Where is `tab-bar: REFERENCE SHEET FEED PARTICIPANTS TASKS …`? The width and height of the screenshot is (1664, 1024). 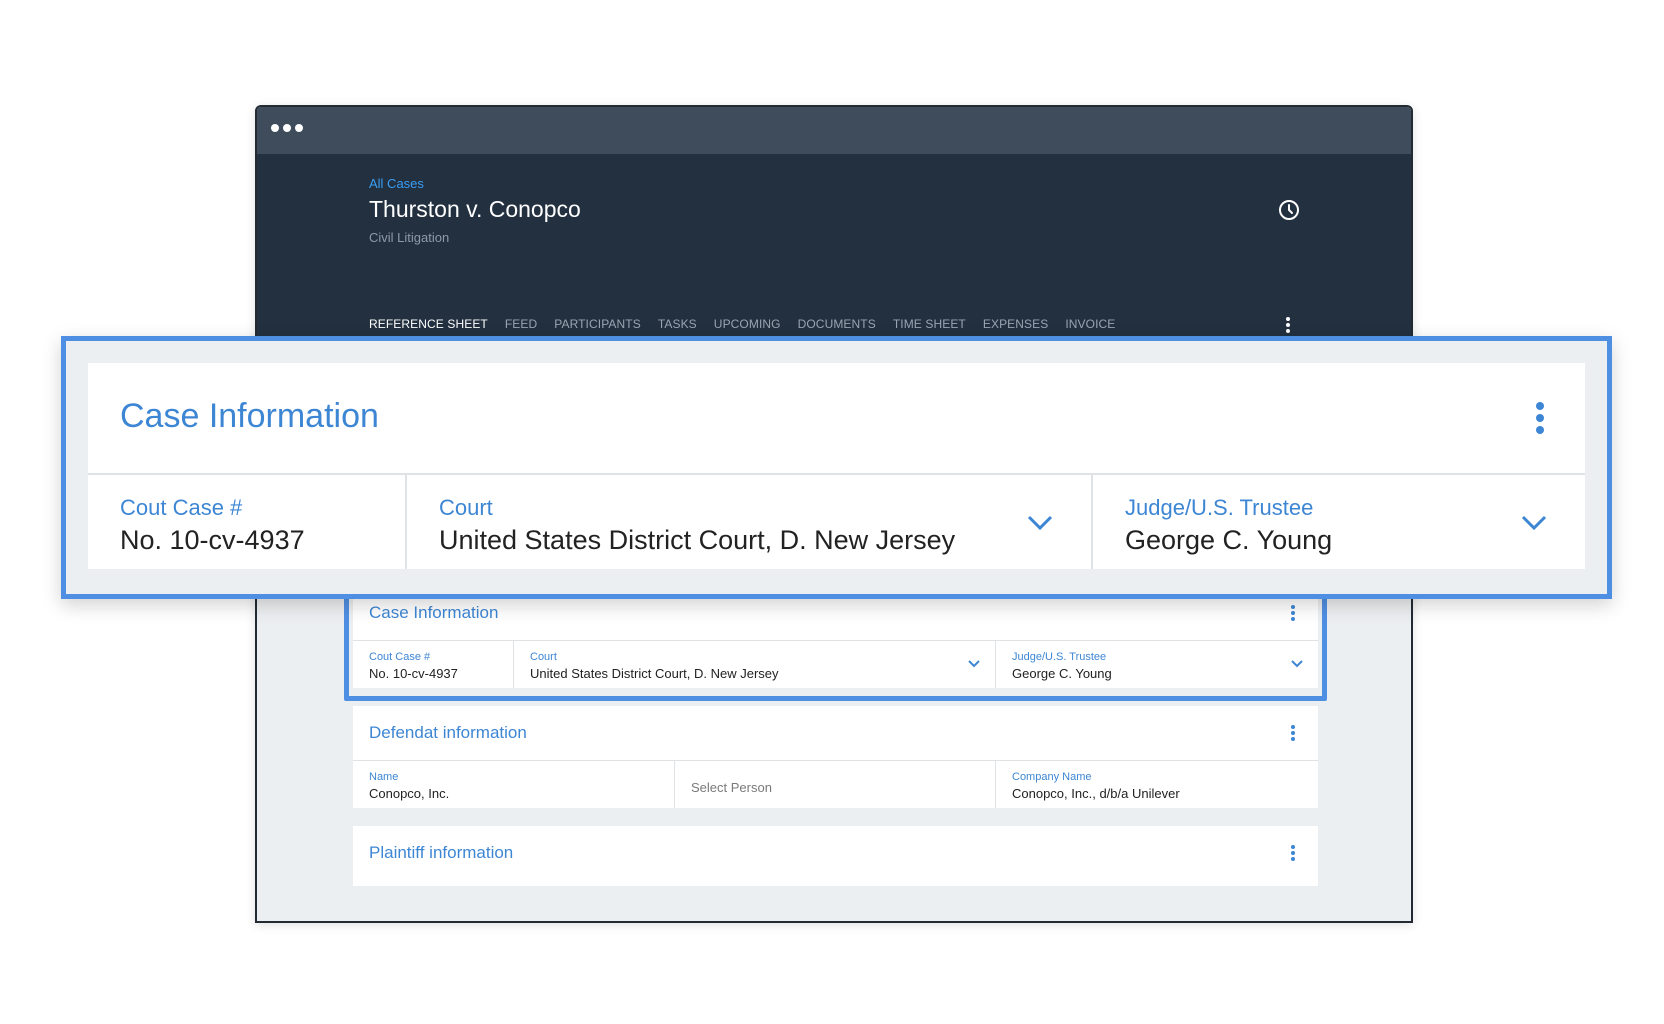 tab-bar: REFERENCE SHEET FEED PARTICIPANTS TASKS … is located at coordinates (742, 324).